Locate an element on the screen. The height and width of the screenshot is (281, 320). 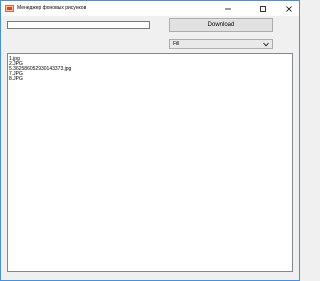
download-button: Download is located at coordinates (221, 25).